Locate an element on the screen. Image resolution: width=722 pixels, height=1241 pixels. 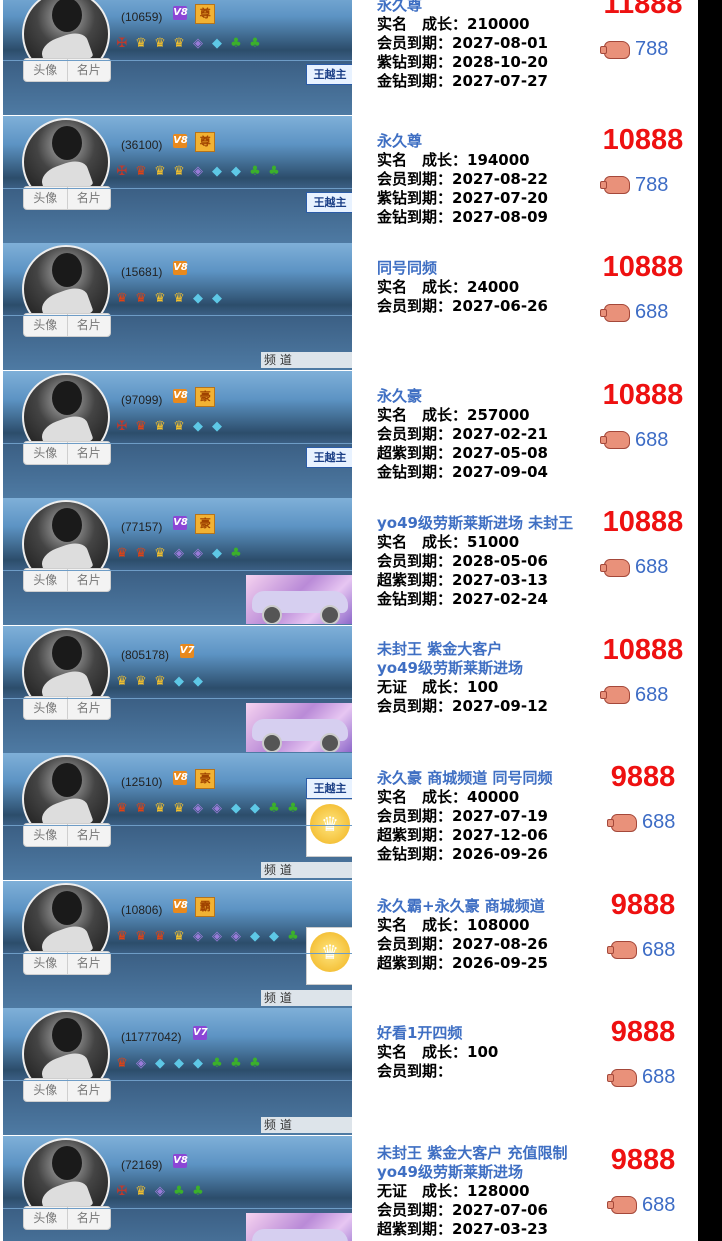
price: 10888 is located at coordinates (643, 267).